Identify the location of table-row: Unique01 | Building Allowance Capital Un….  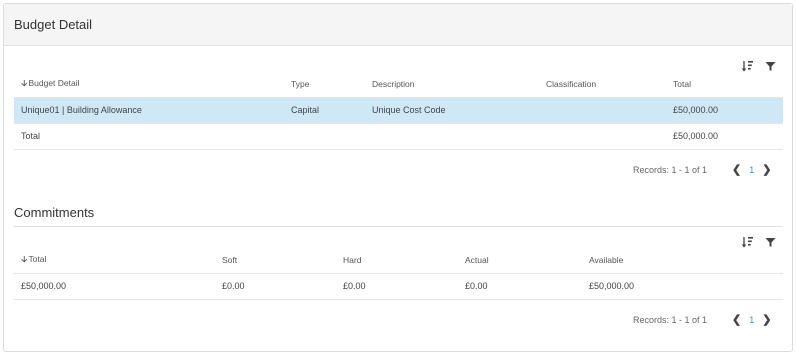
(398, 110).